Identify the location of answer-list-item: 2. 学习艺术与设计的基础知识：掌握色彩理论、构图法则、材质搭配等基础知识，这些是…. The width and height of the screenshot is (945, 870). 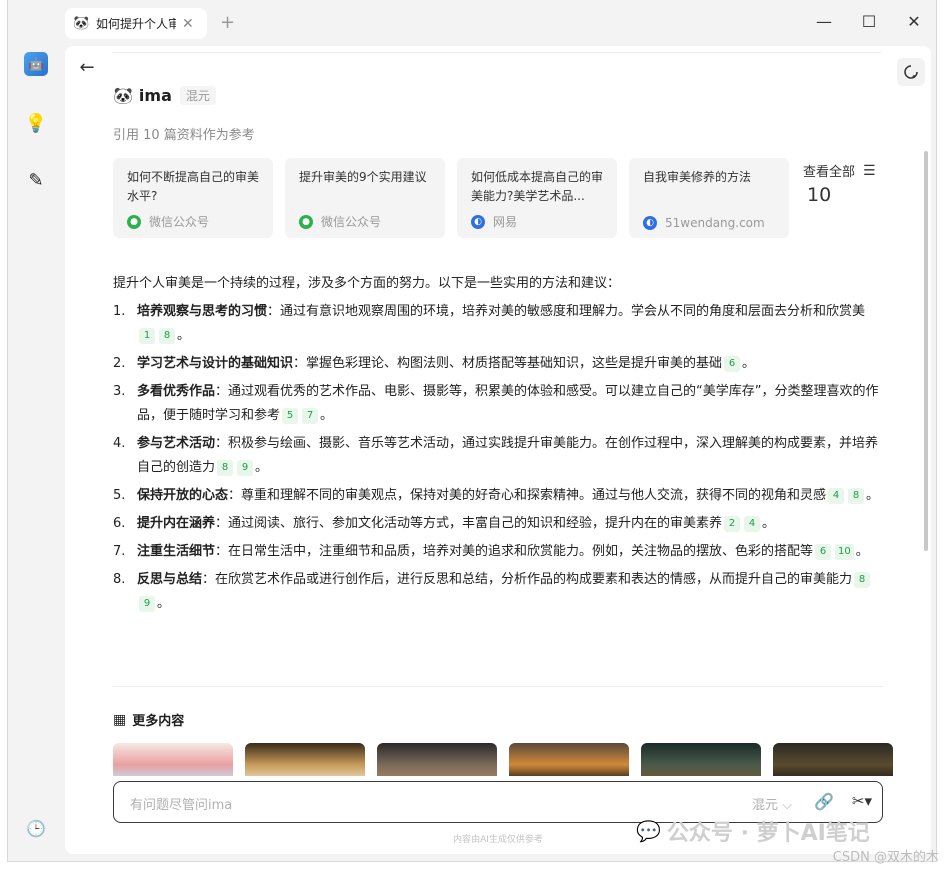
(498, 364).